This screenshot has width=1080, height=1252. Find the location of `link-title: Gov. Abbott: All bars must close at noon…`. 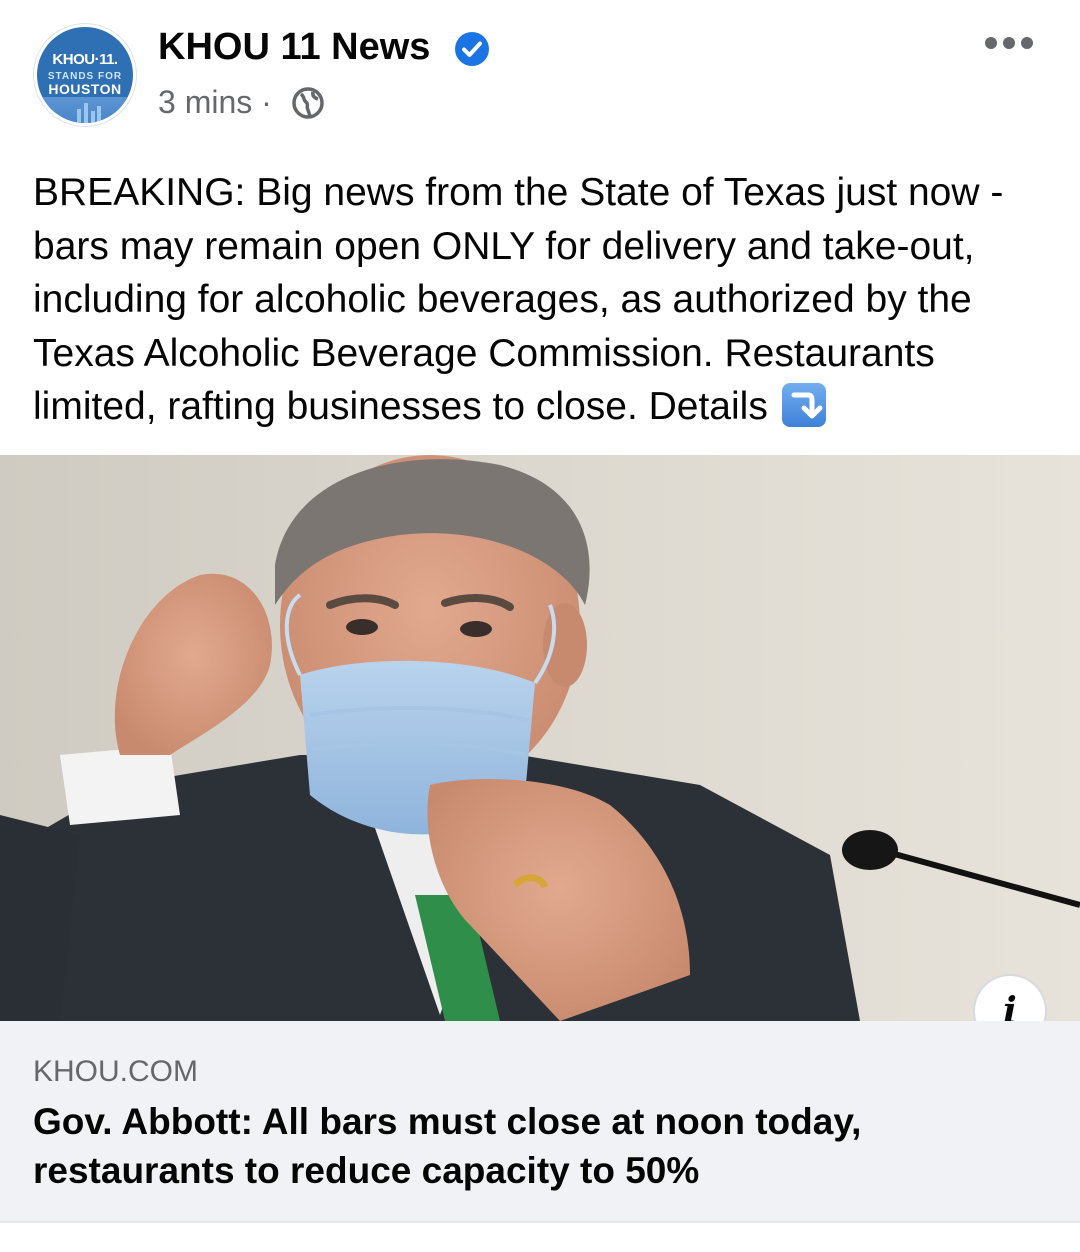

link-title: Gov. Abbott: All bars must close at noon… is located at coordinates (533, 1146).